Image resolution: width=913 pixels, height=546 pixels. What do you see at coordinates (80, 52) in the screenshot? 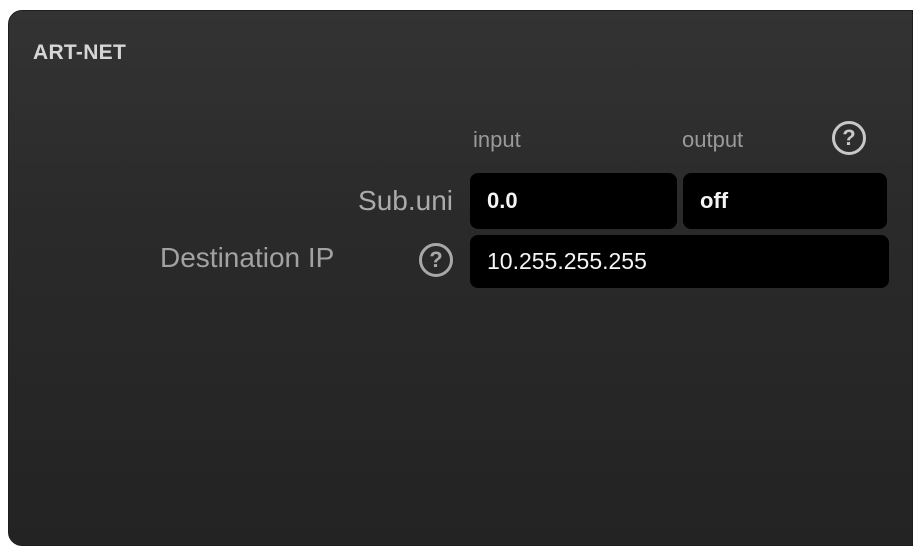
I see `panel-title: ART-NET` at bounding box center [80, 52].